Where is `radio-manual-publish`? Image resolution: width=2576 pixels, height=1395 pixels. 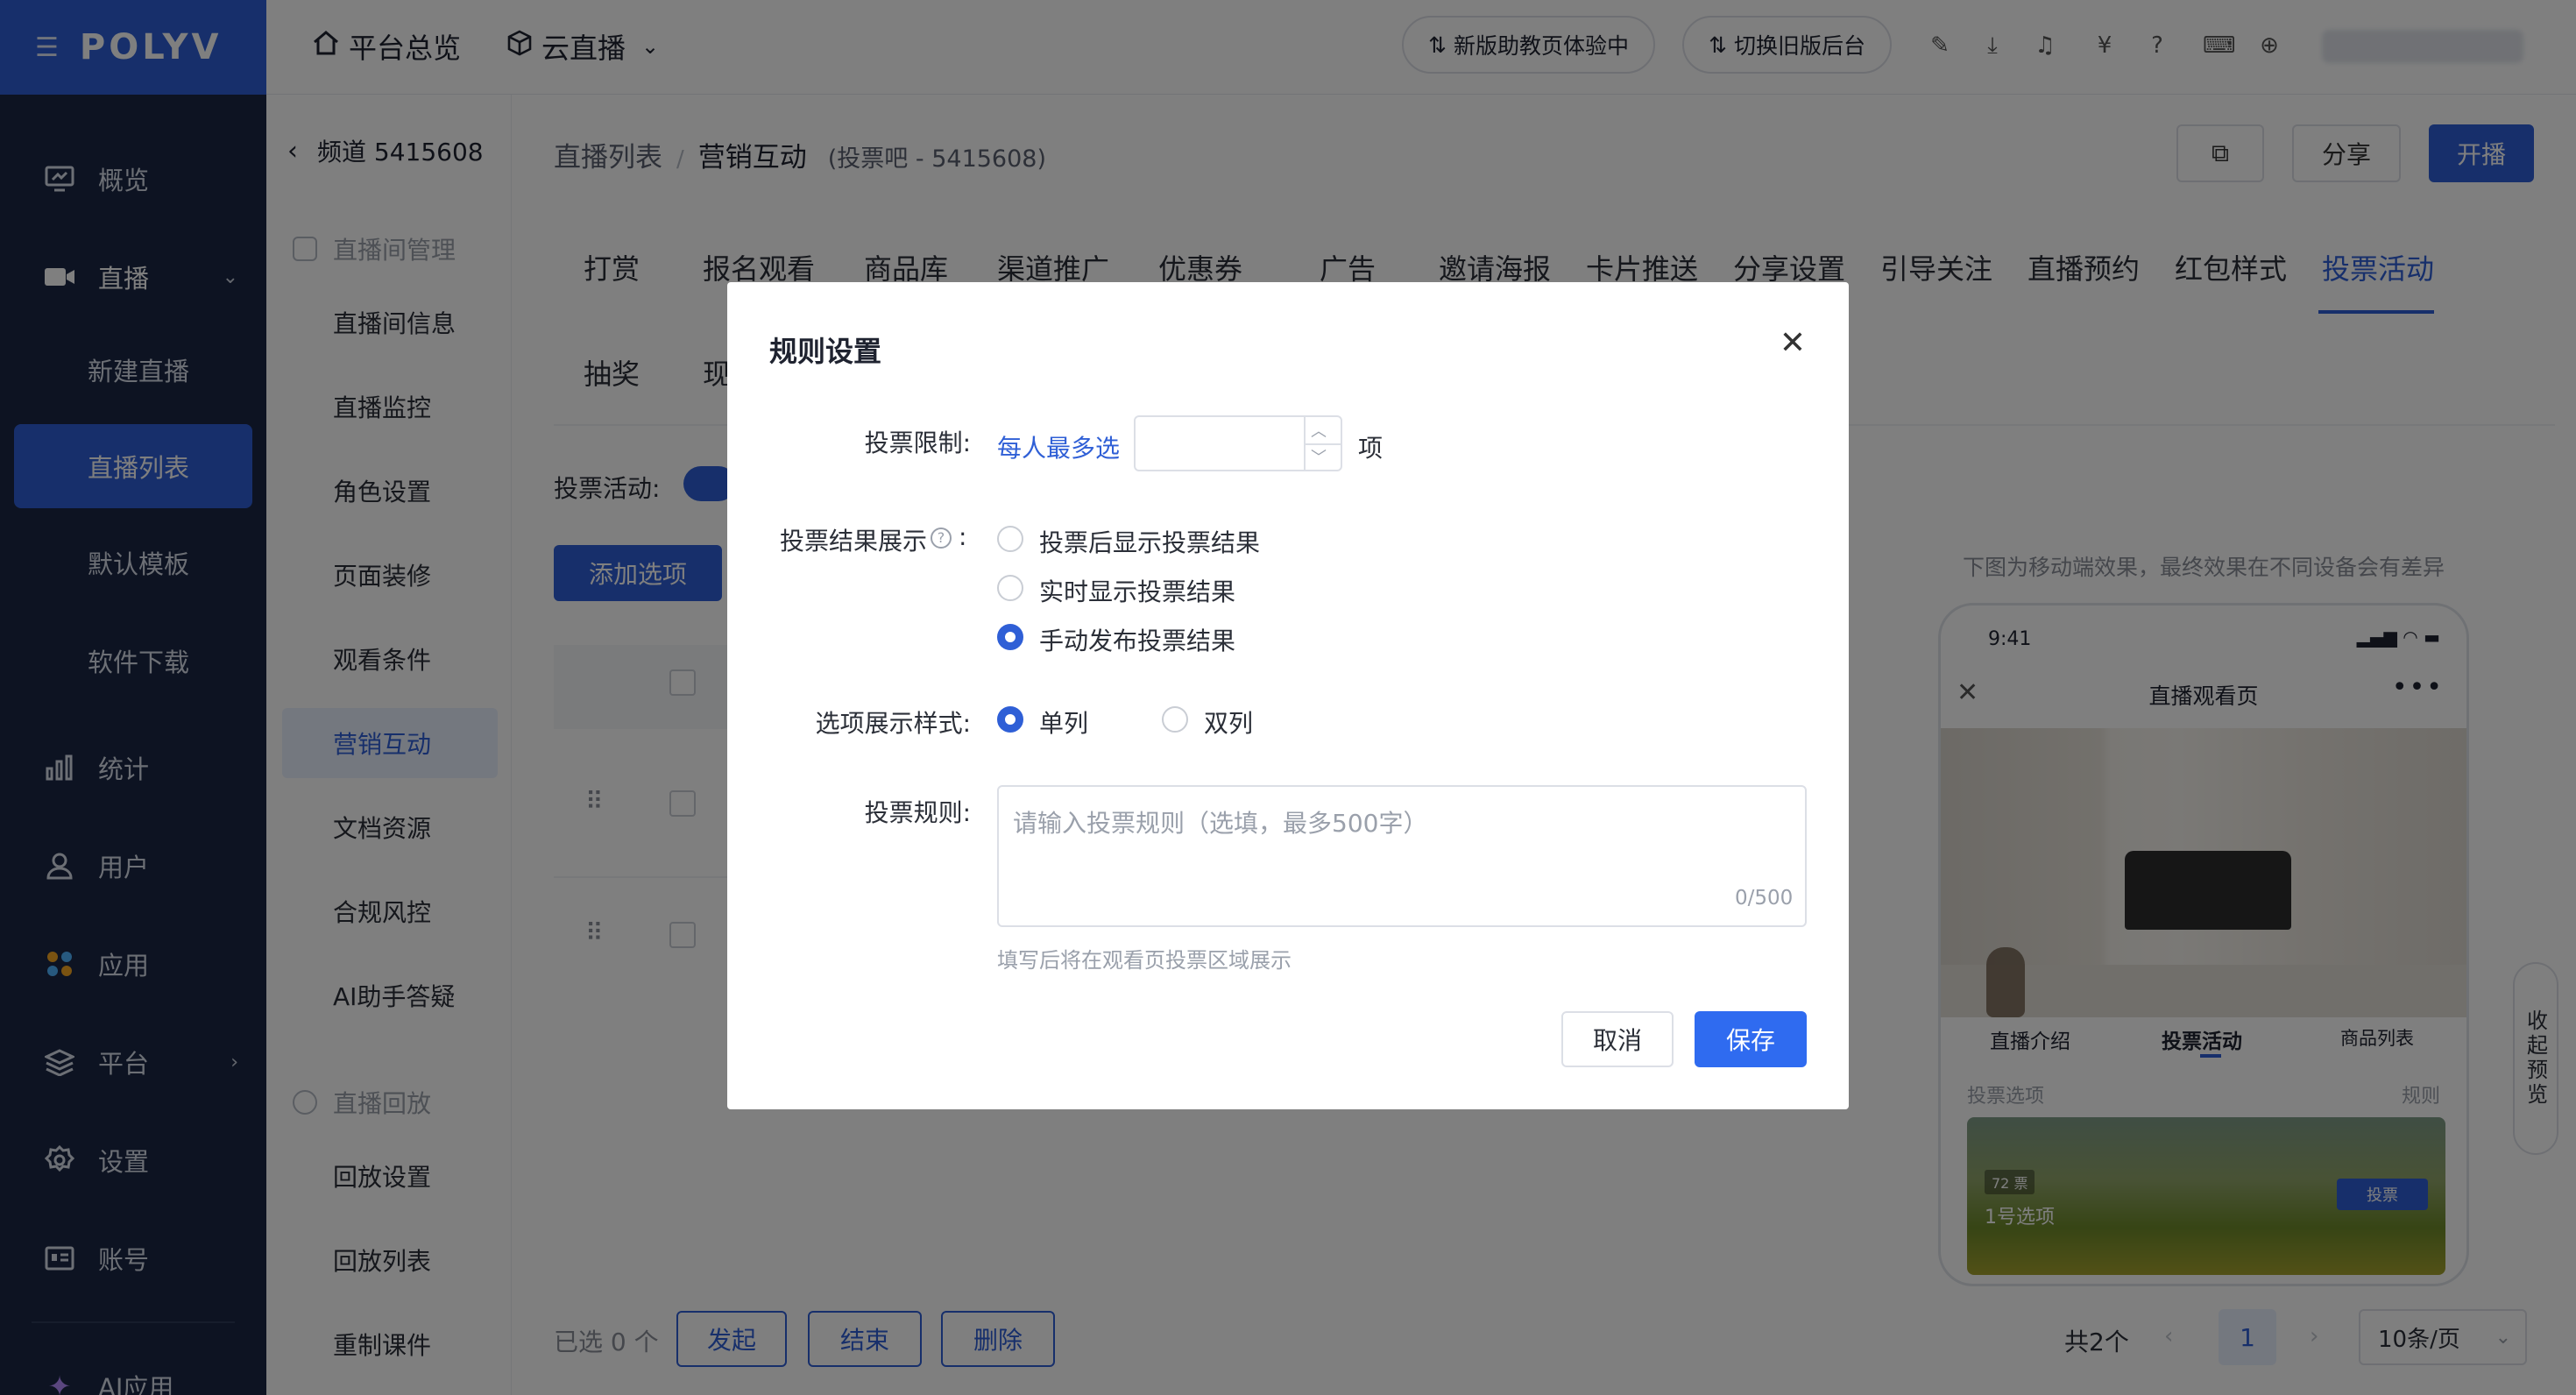 radio-manual-publish is located at coordinates (1010, 637).